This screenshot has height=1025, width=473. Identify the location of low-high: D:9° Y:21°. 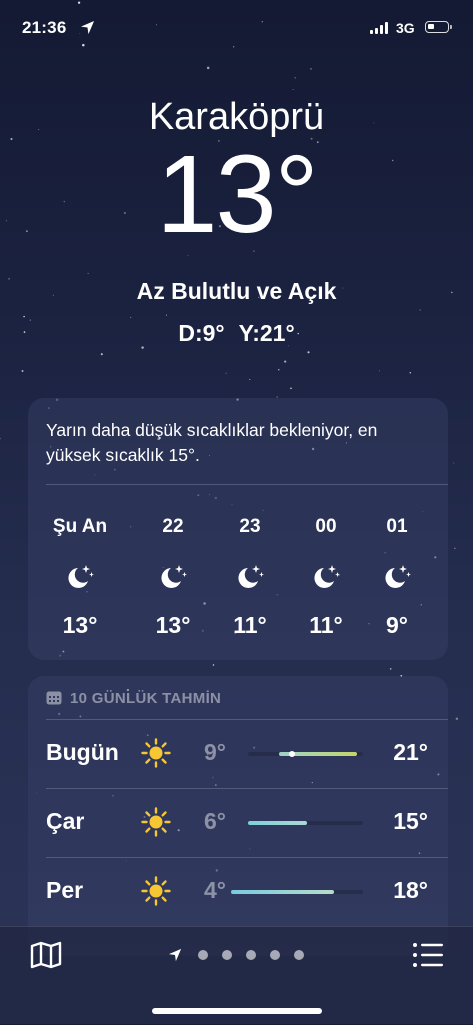
(236, 333).